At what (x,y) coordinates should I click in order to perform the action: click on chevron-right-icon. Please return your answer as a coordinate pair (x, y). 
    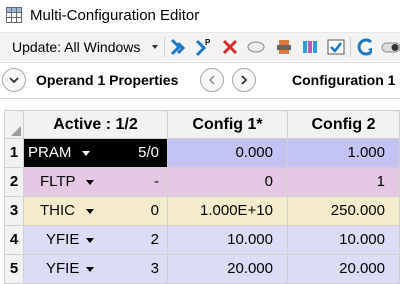
    Looking at the image, I should click on (244, 80).